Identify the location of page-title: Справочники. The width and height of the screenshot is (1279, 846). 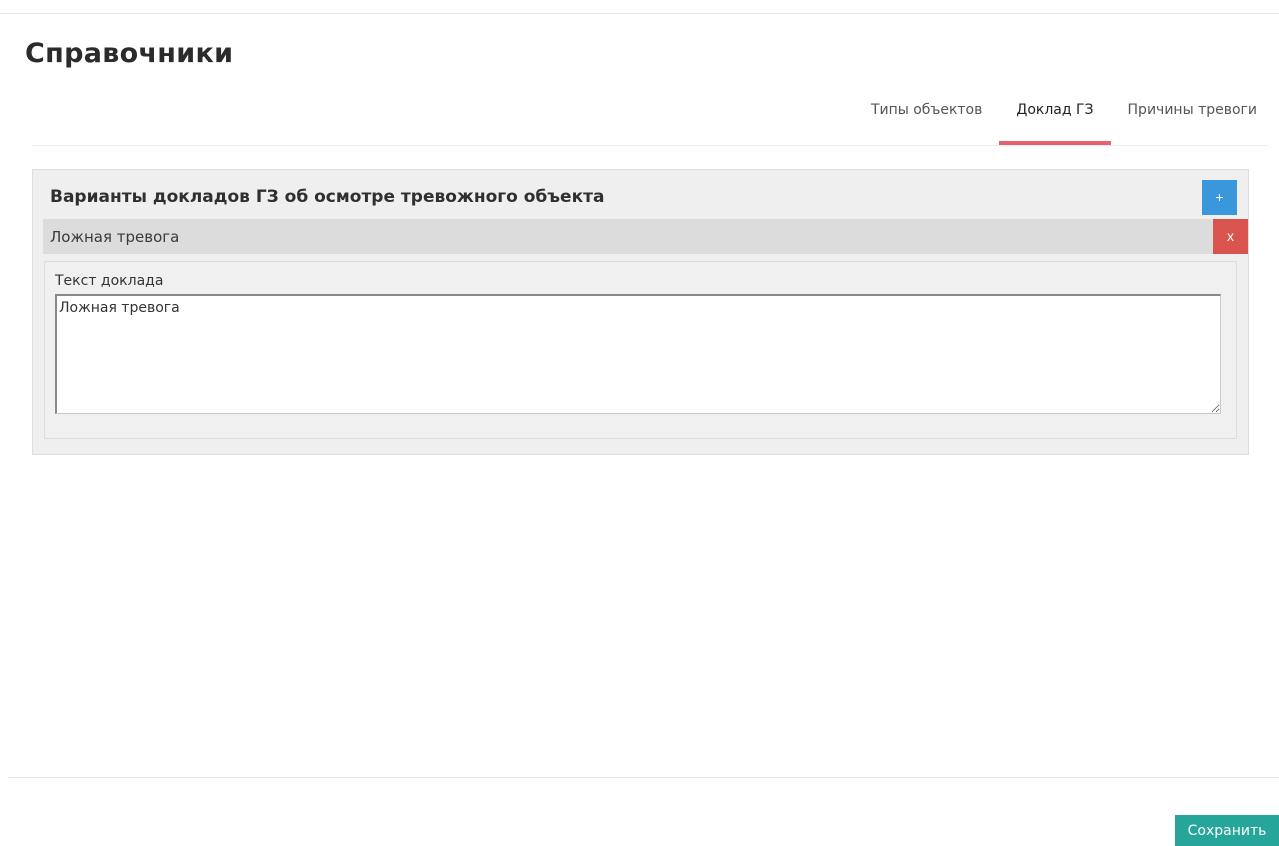
(129, 53).